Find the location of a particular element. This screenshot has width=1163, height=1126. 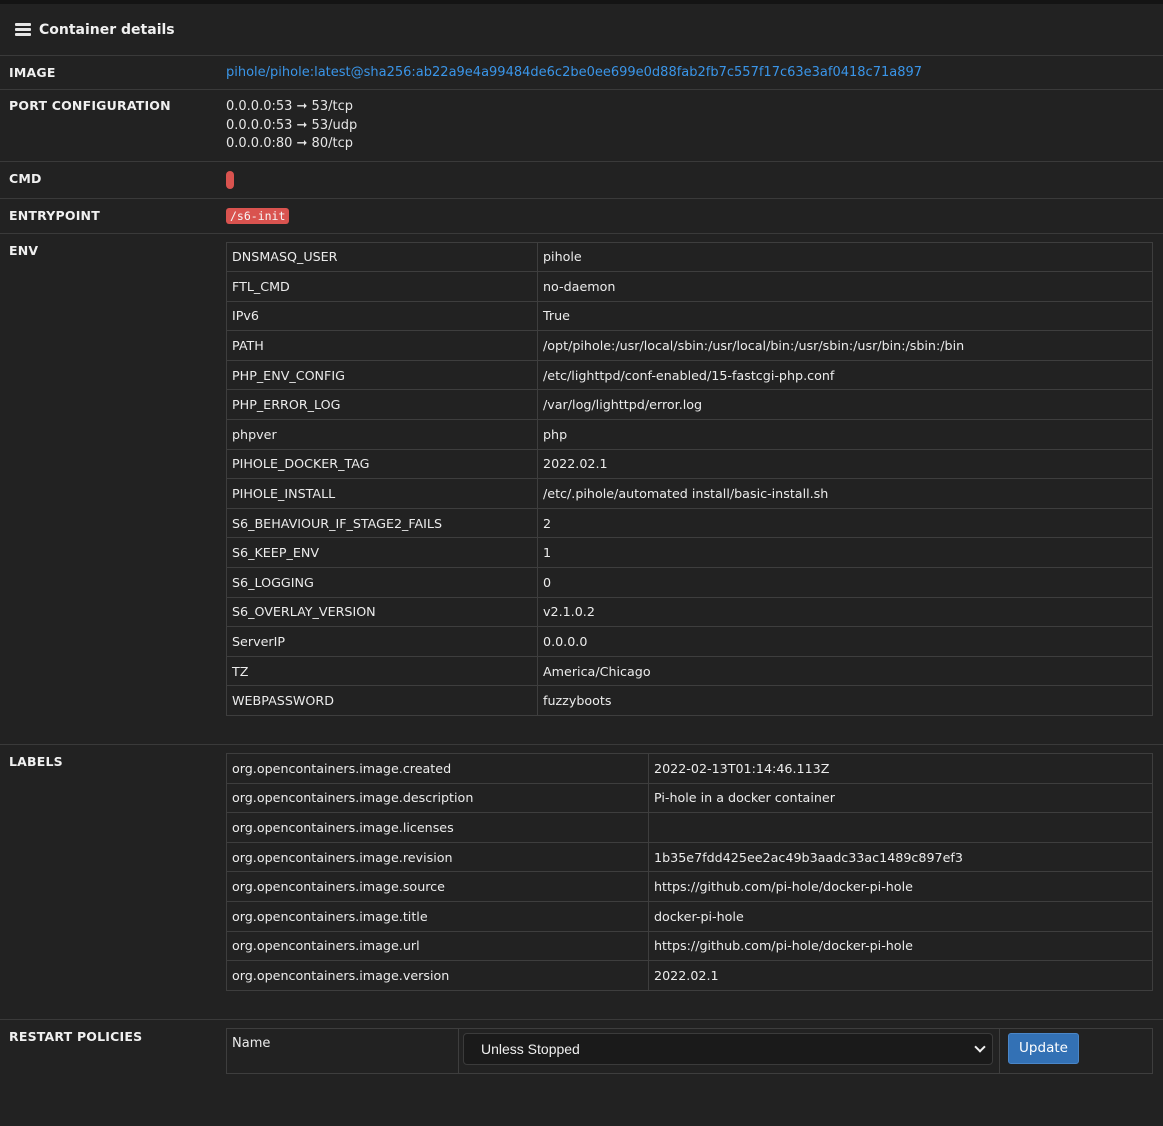

labels-key: org.opencontainers.image.url is located at coordinates (437, 946).